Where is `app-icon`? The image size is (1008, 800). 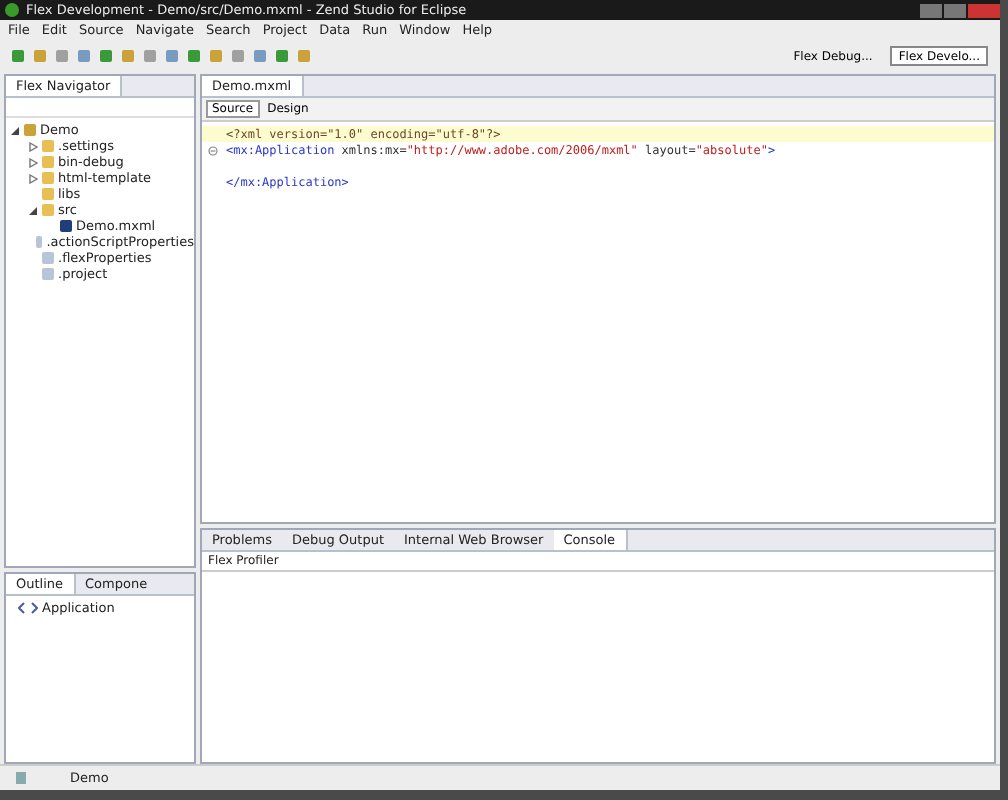 app-icon is located at coordinates (12, 10).